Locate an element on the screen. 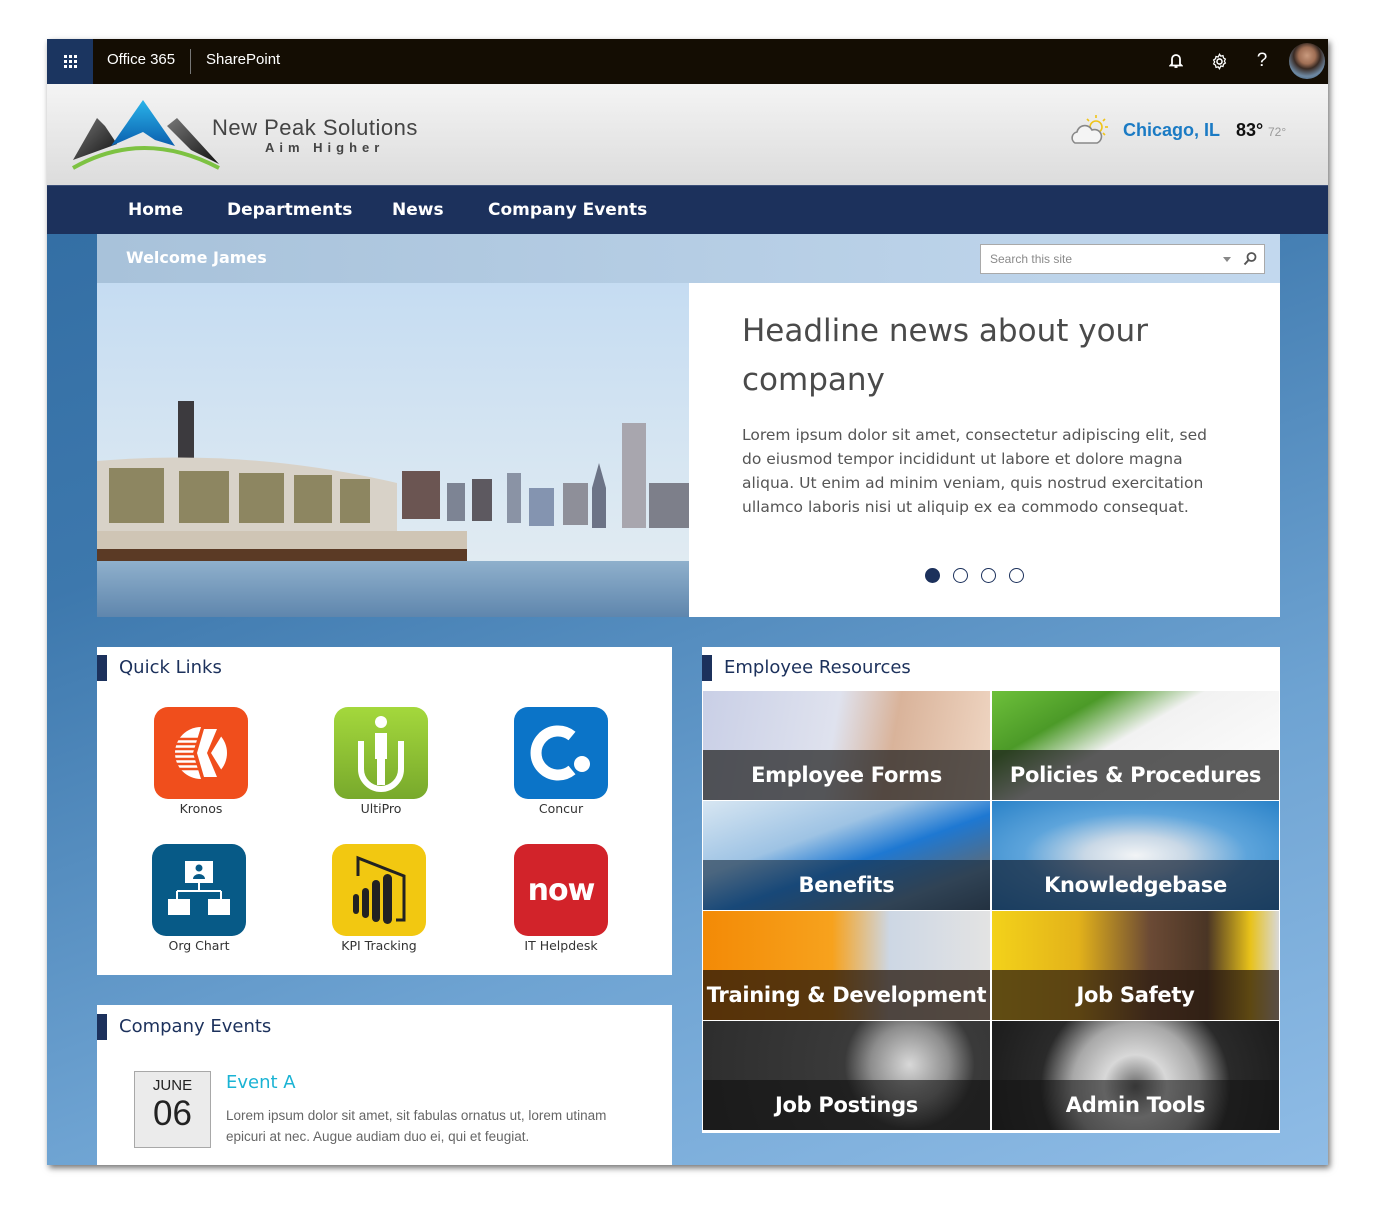  bell-icon is located at coordinates (1176, 61).